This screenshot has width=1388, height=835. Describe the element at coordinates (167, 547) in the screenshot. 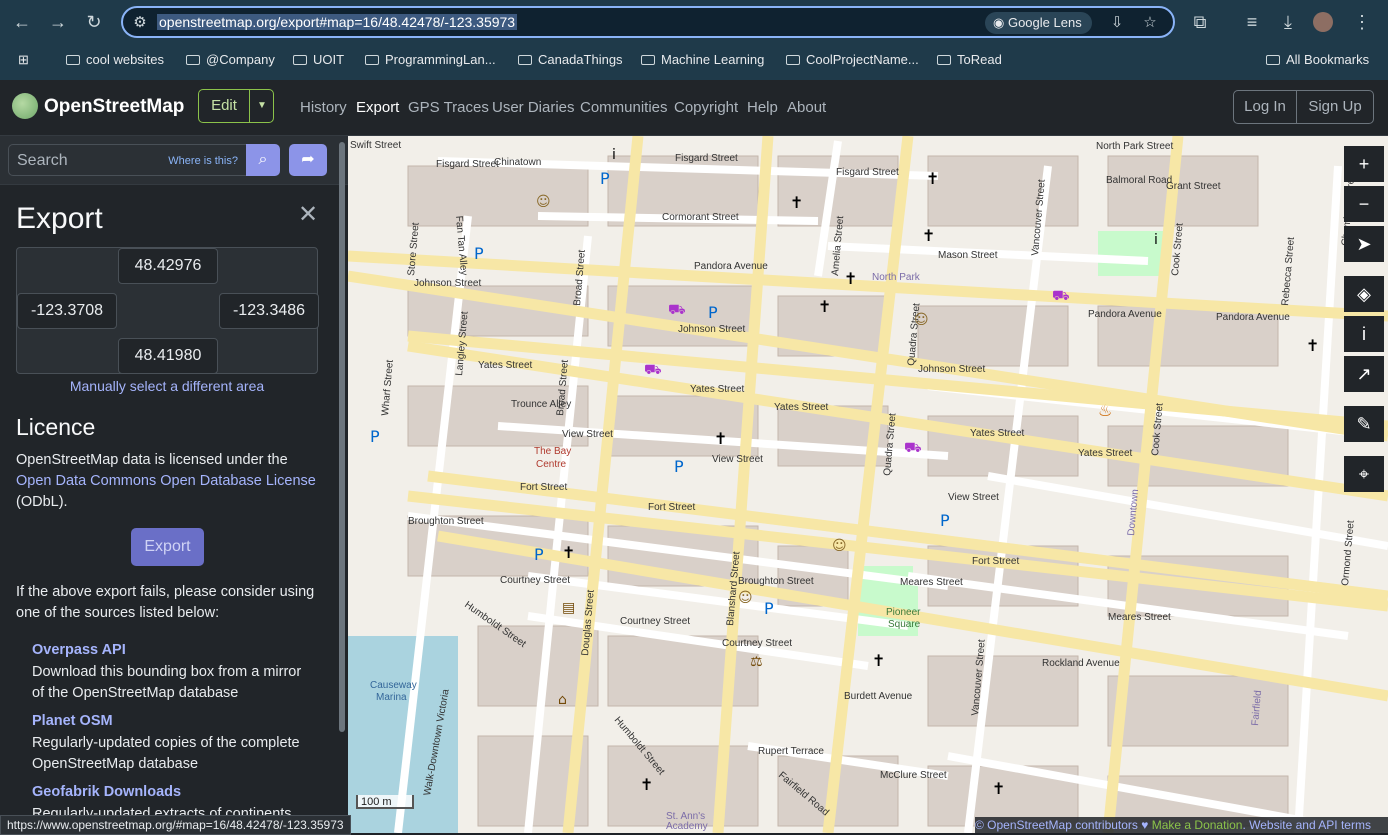

I see `export-button: Export` at that location.